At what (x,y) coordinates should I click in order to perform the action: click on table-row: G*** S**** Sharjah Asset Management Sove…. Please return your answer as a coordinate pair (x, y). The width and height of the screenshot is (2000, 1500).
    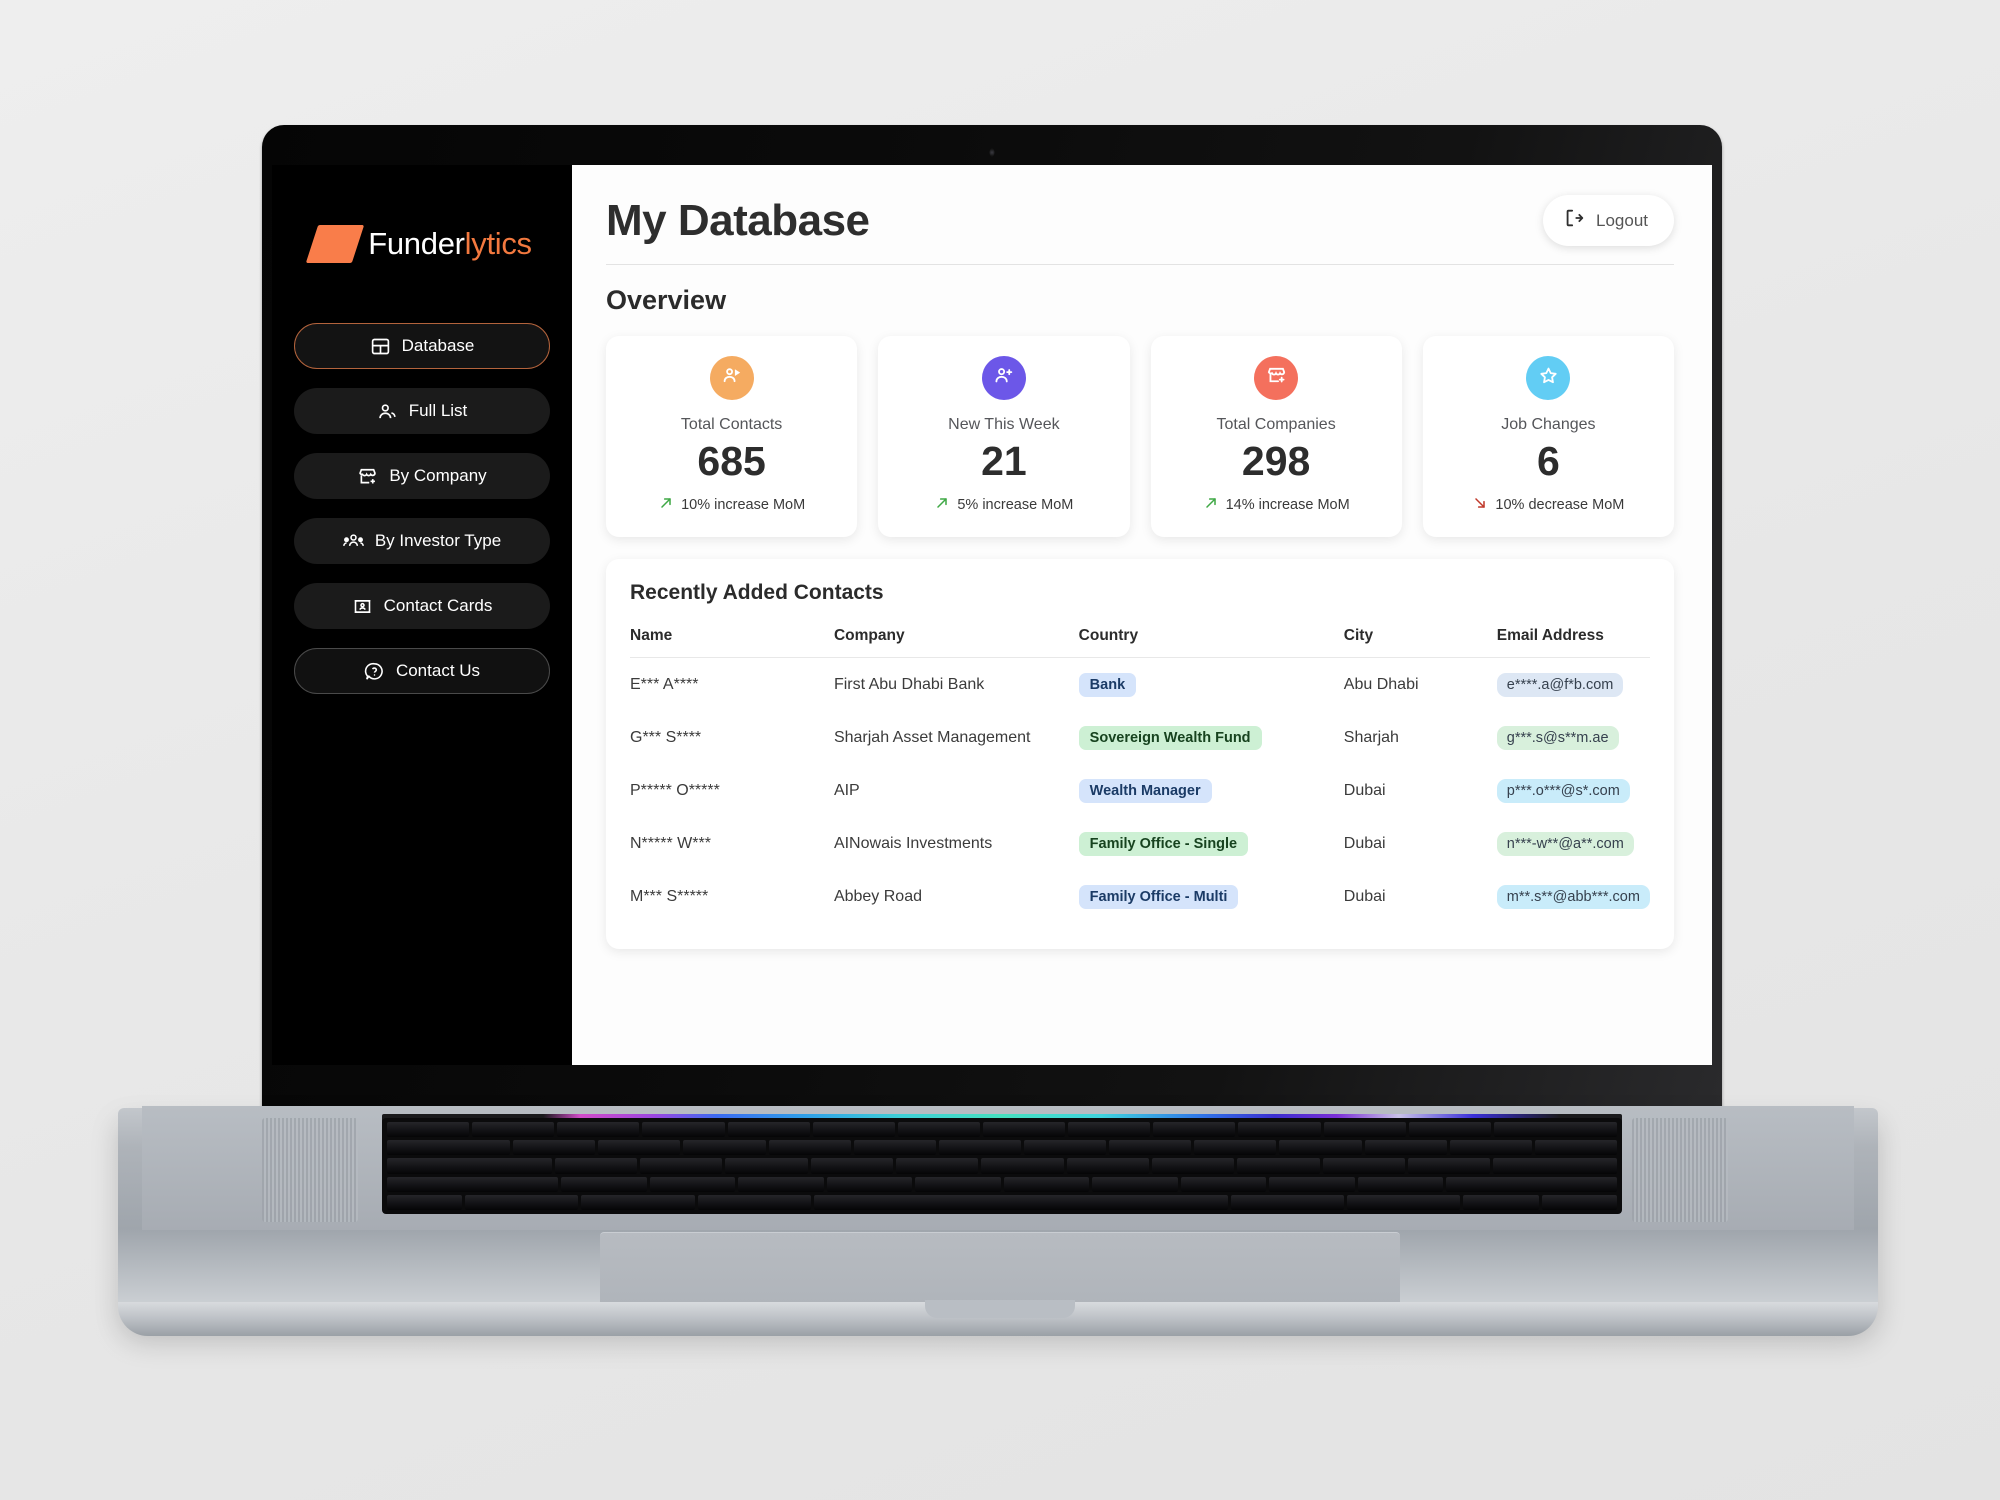
    Looking at the image, I should click on (1140, 737).